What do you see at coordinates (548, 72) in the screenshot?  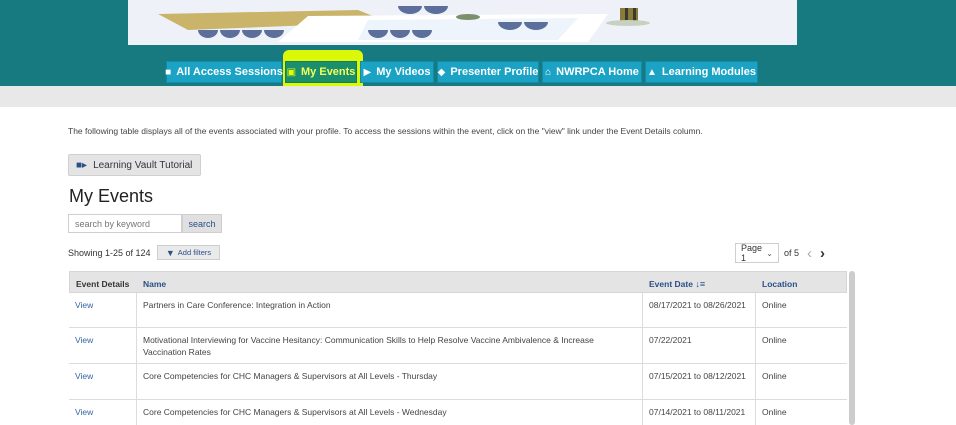 I see `home-icon: ⌂` at bounding box center [548, 72].